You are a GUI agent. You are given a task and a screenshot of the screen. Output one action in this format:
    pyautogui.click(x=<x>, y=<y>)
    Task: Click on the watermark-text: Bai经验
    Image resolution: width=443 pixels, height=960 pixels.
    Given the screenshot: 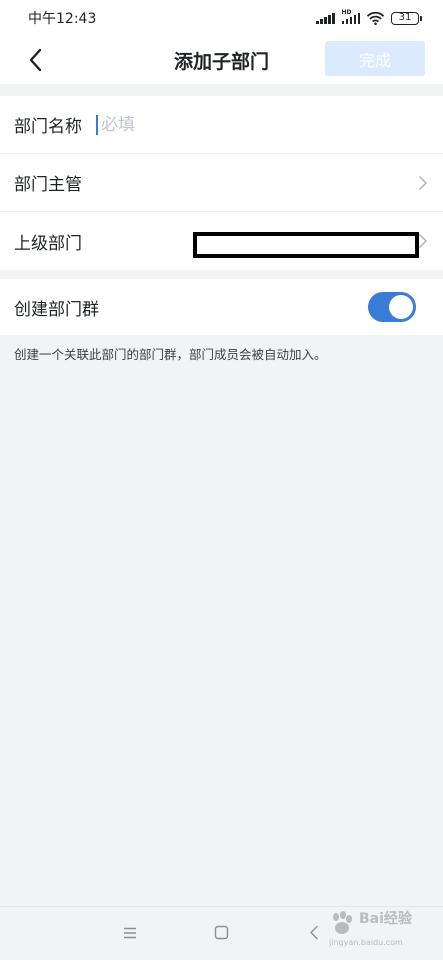 What is the action you would take?
    pyautogui.click(x=385, y=919)
    